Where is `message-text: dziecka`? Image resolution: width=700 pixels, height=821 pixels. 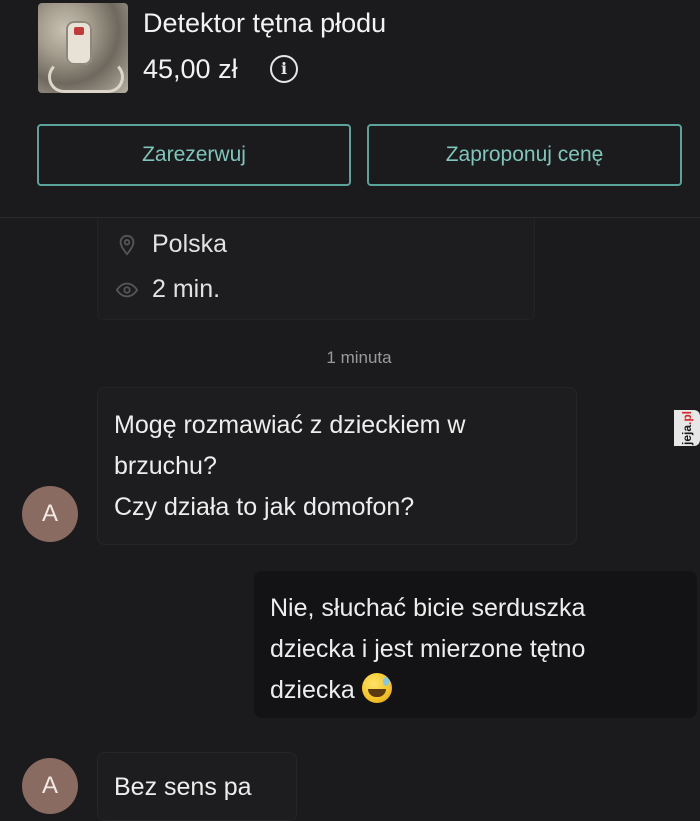
message-text: dziecka is located at coordinates (312, 690).